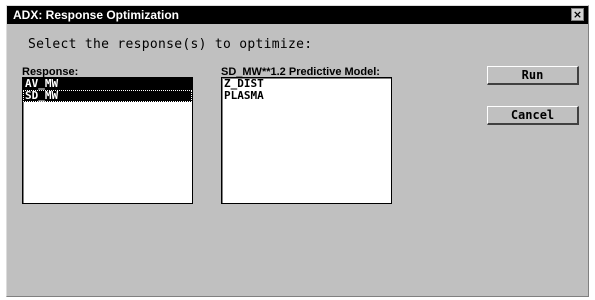 The width and height of the screenshot is (595, 300). I want to click on window-title: ADX: Response Optimization, so click(96, 15).